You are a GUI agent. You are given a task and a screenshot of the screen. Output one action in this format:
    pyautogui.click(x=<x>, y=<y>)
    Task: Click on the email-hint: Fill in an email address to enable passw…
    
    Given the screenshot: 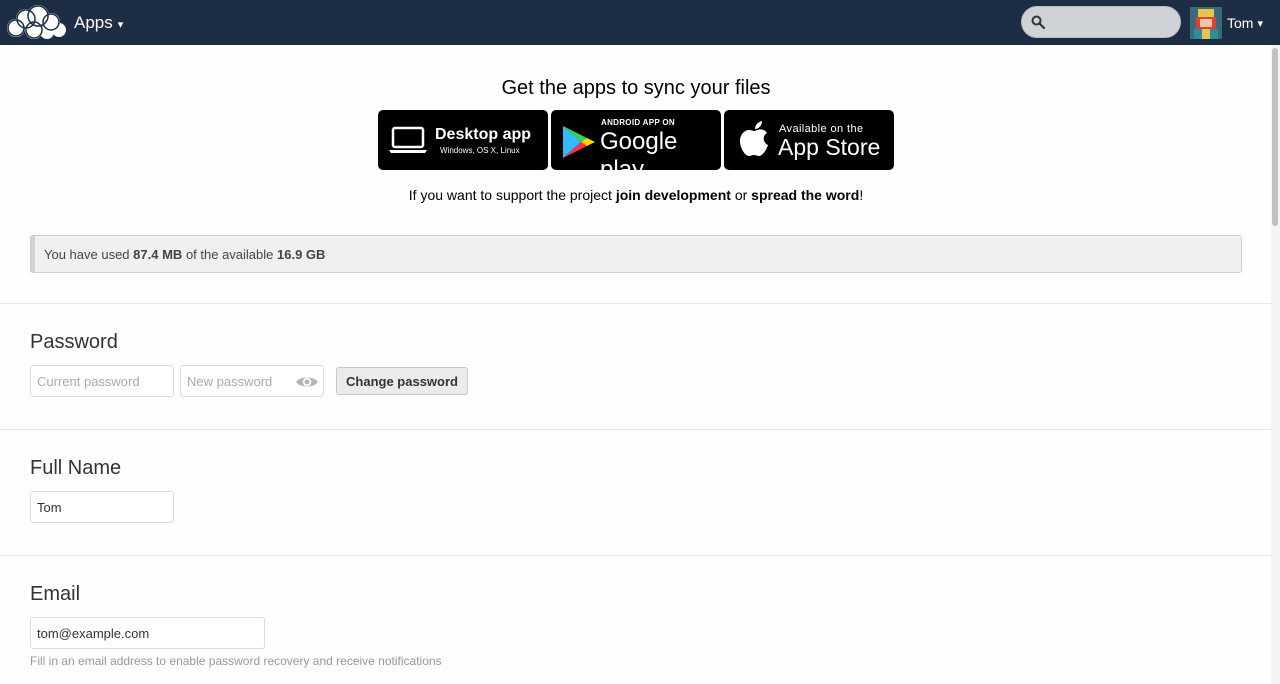 What is the action you would take?
    pyautogui.click(x=236, y=661)
    